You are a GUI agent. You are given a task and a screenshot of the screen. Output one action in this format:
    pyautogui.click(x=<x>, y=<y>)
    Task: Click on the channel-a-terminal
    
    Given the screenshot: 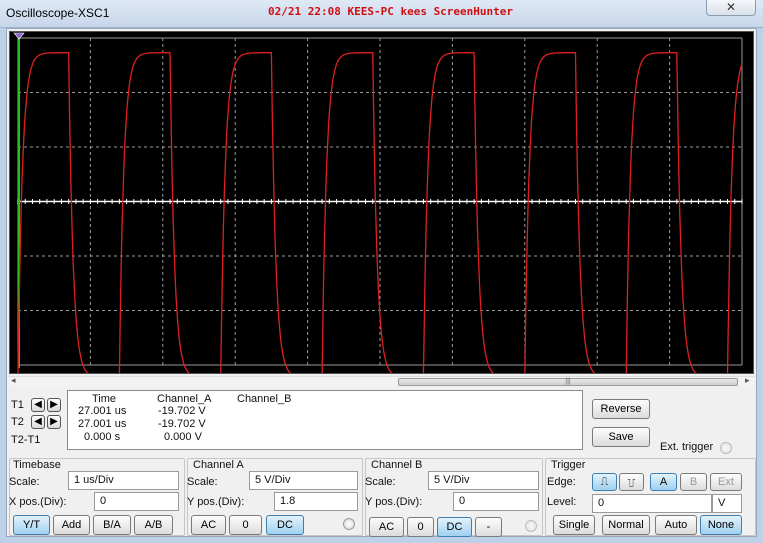 What is the action you would take?
    pyautogui.click(x=349, y=524)
    